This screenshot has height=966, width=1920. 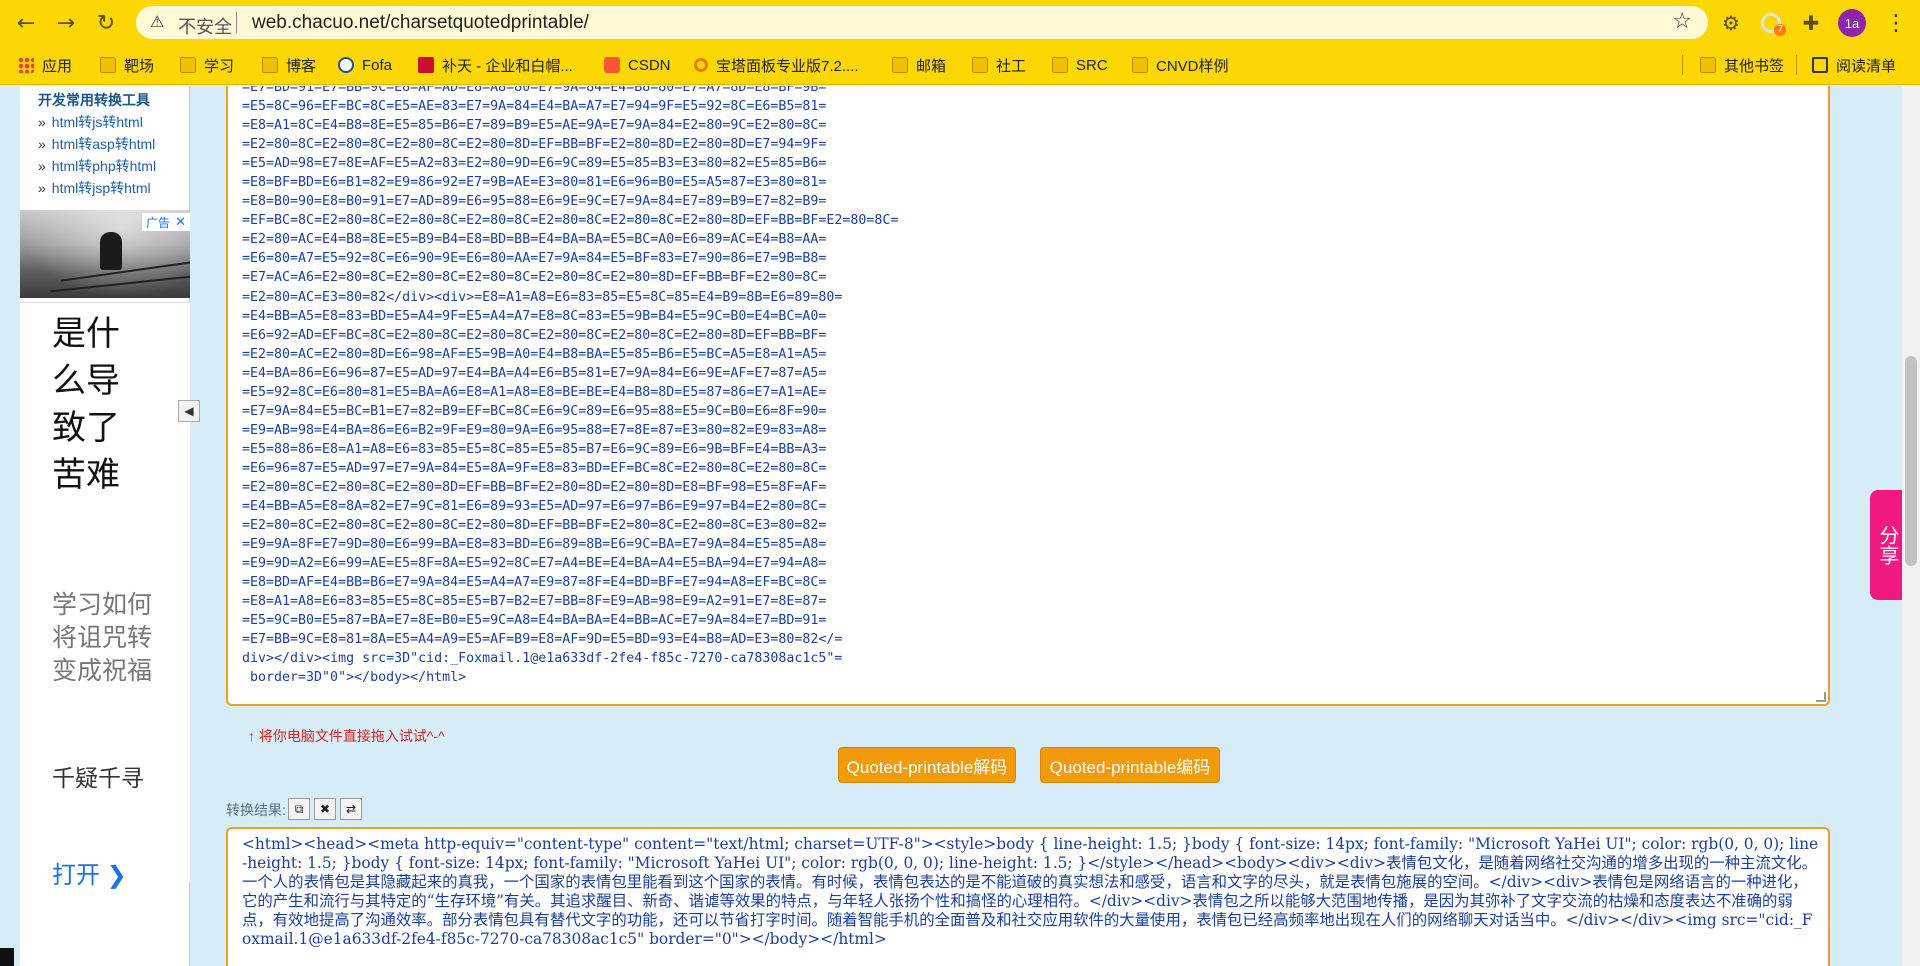 I want to click on bookmark-csdn: CSDN, so click(x=637, y=65).